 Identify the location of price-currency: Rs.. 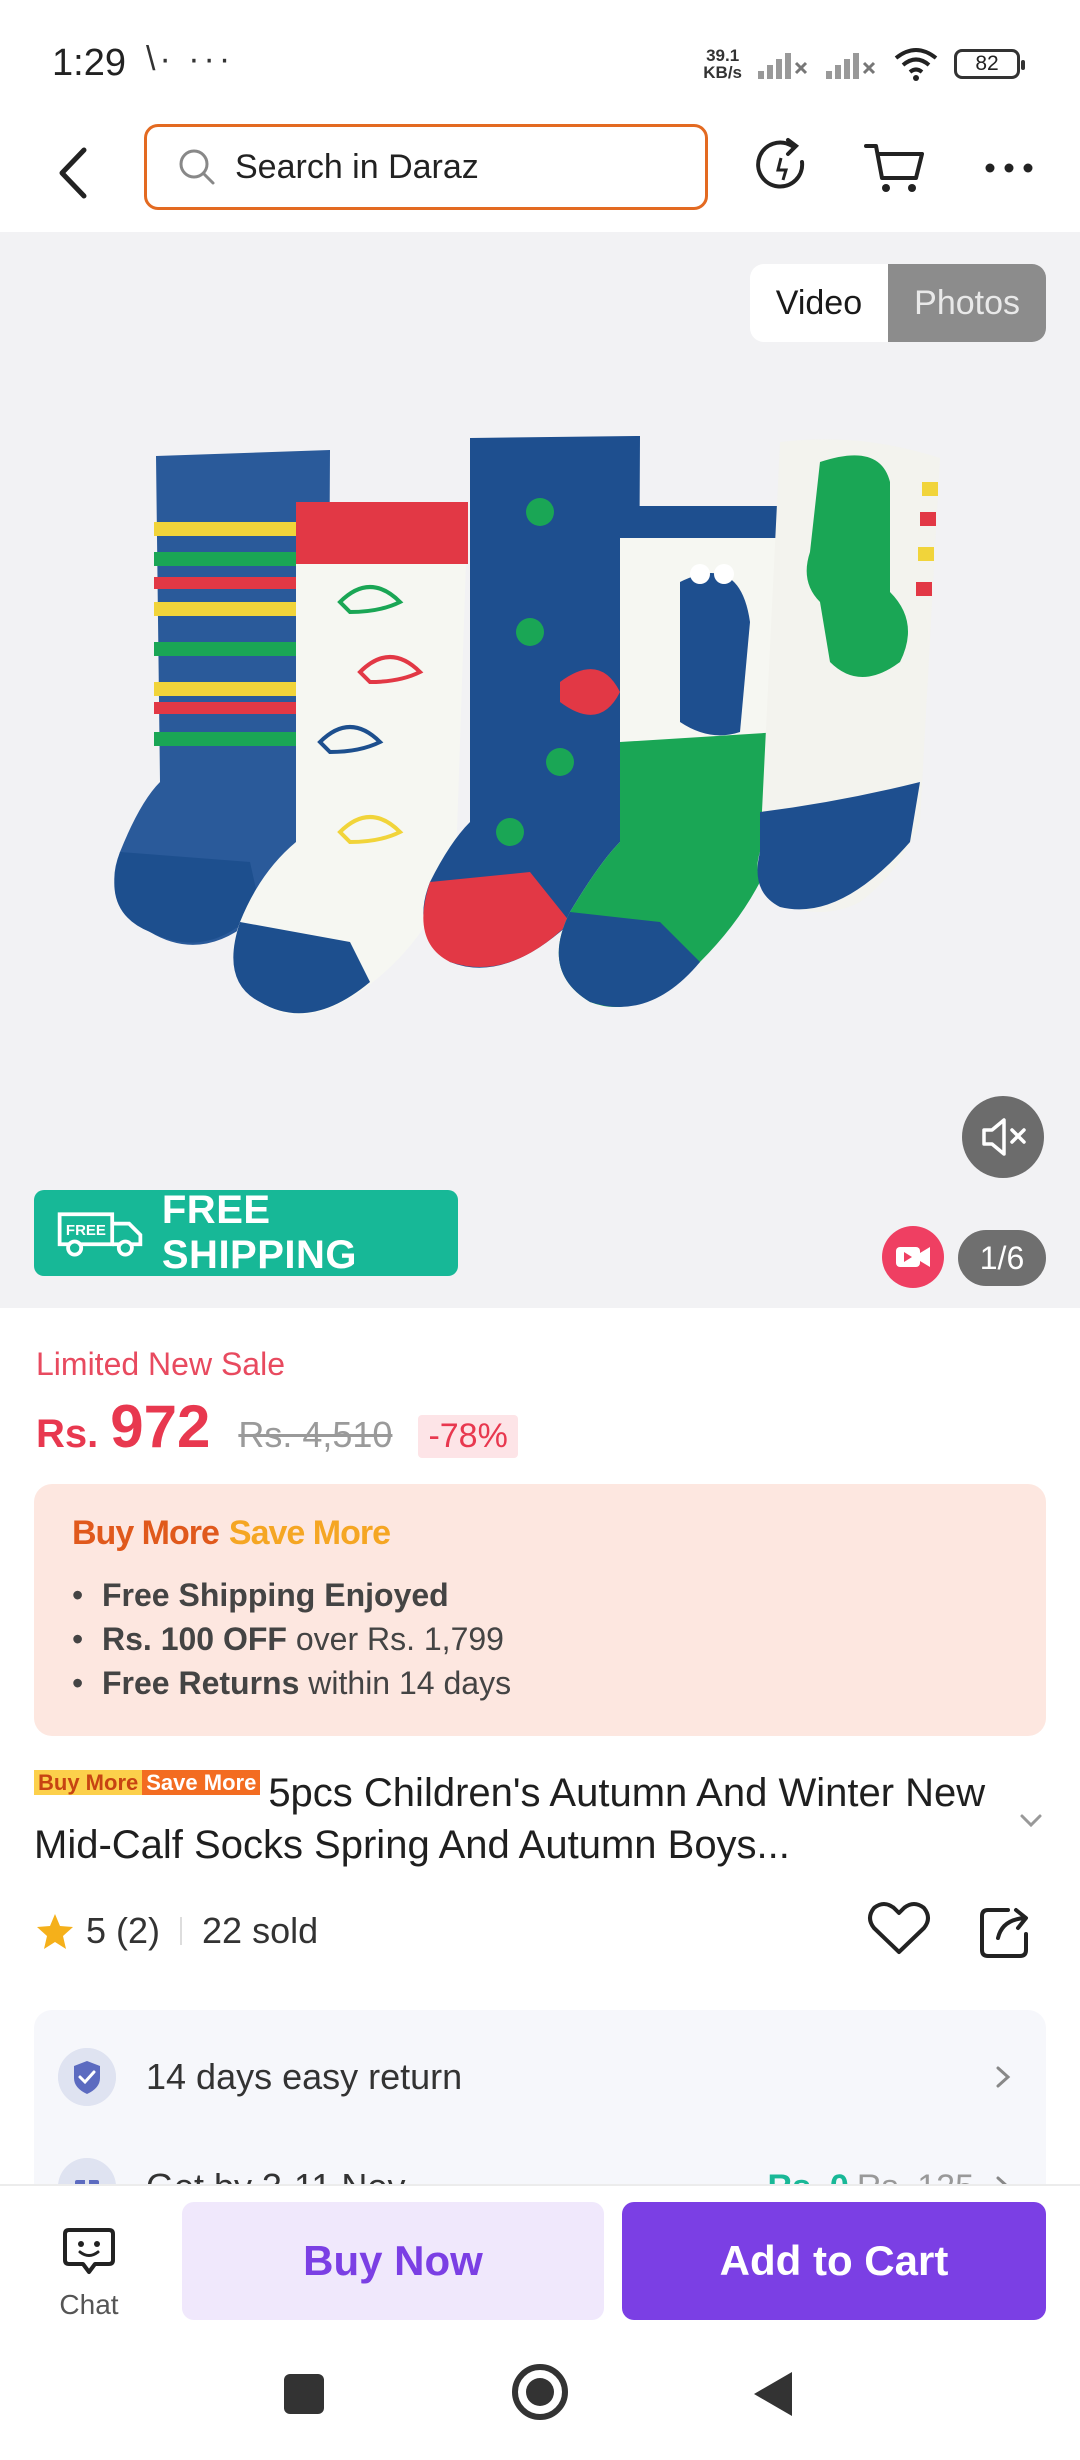
(67, 1434).